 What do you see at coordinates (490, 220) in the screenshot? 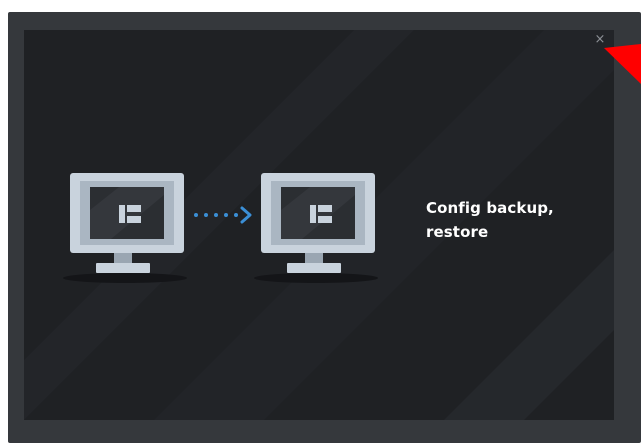
I see `dialog-caption: Config backup, restore` at bounding box center [490, 220].